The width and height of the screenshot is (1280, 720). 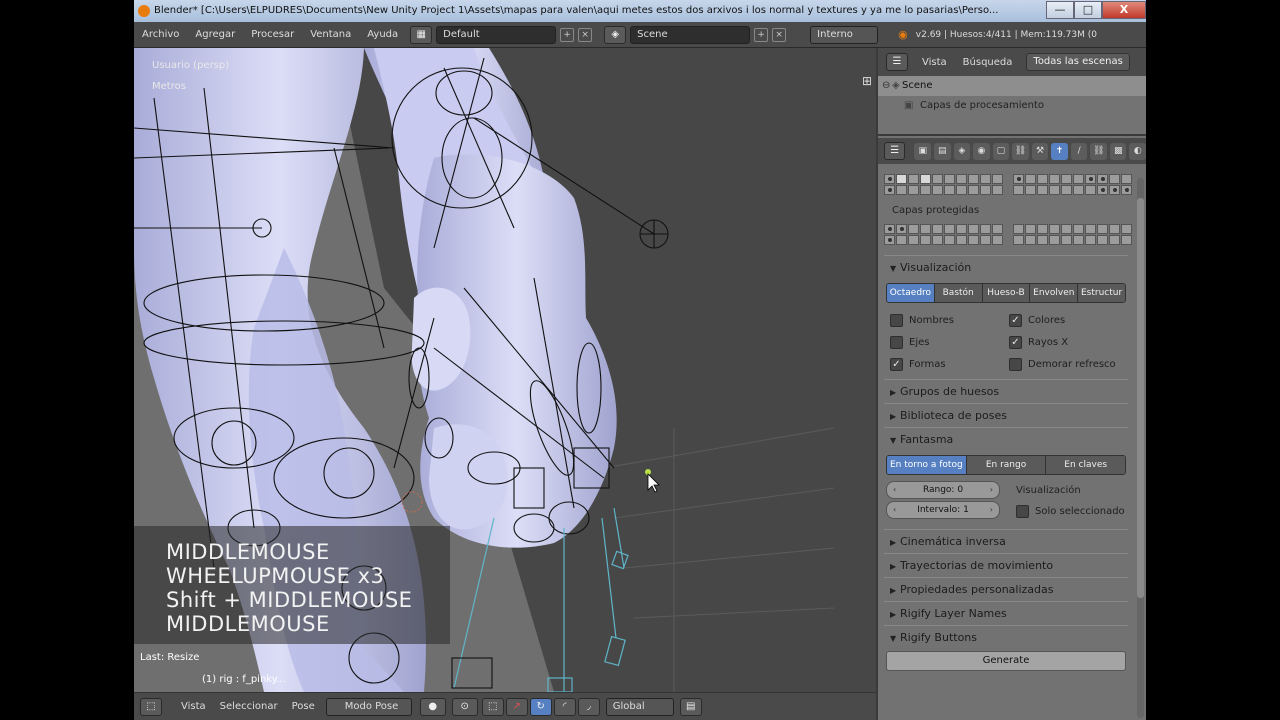 What do you see at coordinates (886, 86) in the screenshot?
I see `expand-icon: ⊖` at bounding box center [886, 86].